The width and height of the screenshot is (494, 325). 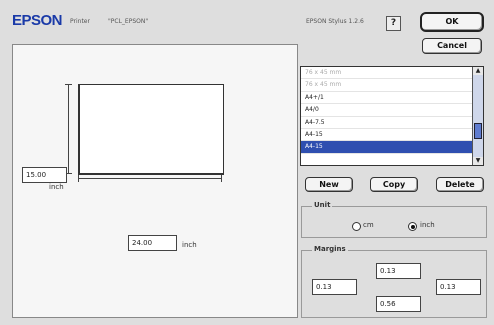 What do you see at coordinates (478, 131) in the screenshot?
I see `scroll-thumb` at bounding box center [478, 131].